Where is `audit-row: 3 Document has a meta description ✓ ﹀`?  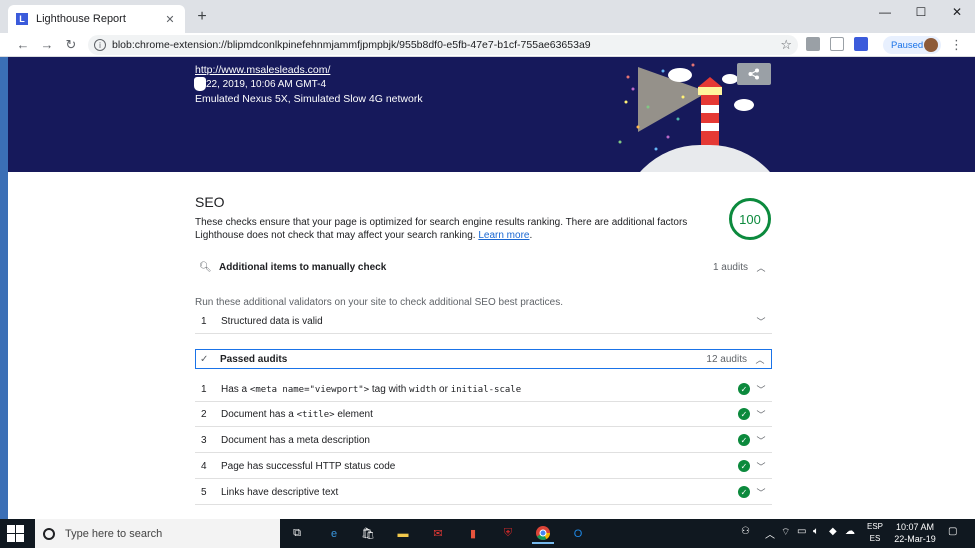
audit-row: 3 Document has a meta description ✓ ﹀ is located at coordinates (483, 440).